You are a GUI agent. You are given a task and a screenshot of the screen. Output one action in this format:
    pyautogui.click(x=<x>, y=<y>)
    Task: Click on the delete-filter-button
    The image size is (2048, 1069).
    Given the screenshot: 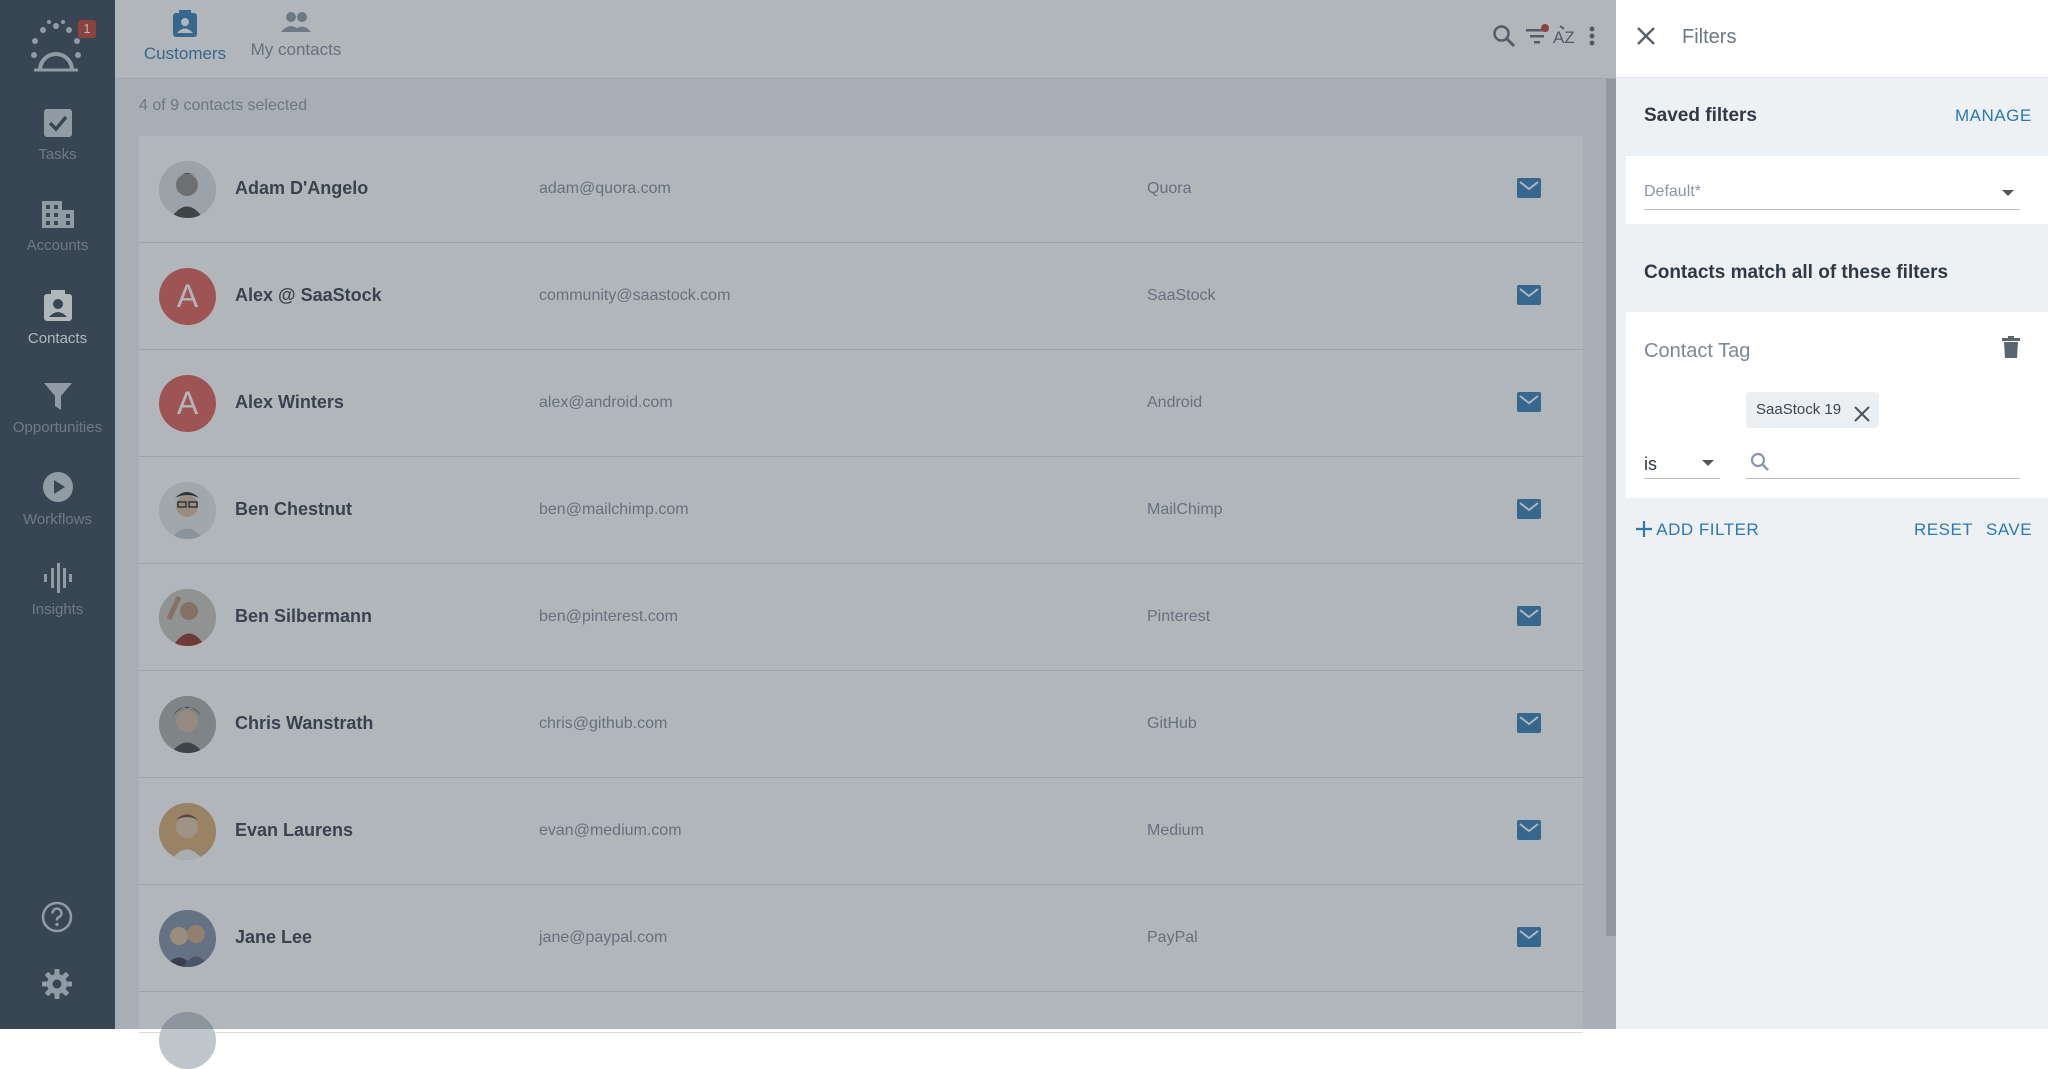 What is the action you would take?
    pyautogui.click(x=2011, y=349)
    